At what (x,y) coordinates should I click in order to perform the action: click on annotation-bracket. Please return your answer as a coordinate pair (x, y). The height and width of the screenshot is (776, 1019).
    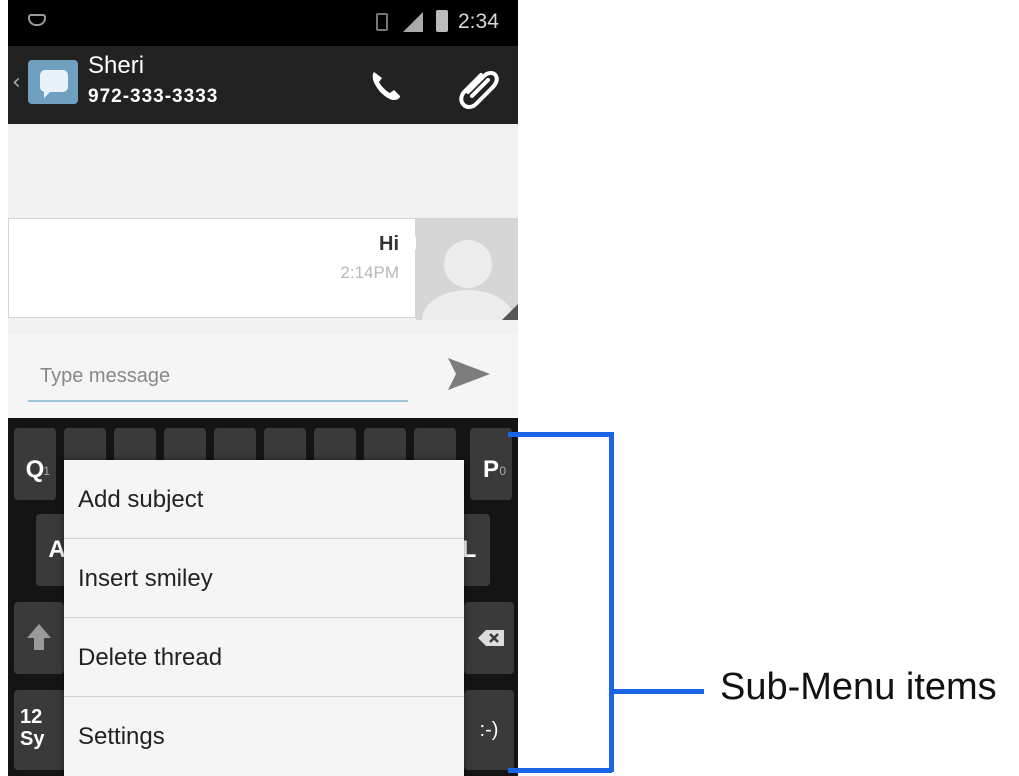
    Looking at the image, I should click on (611, 602).